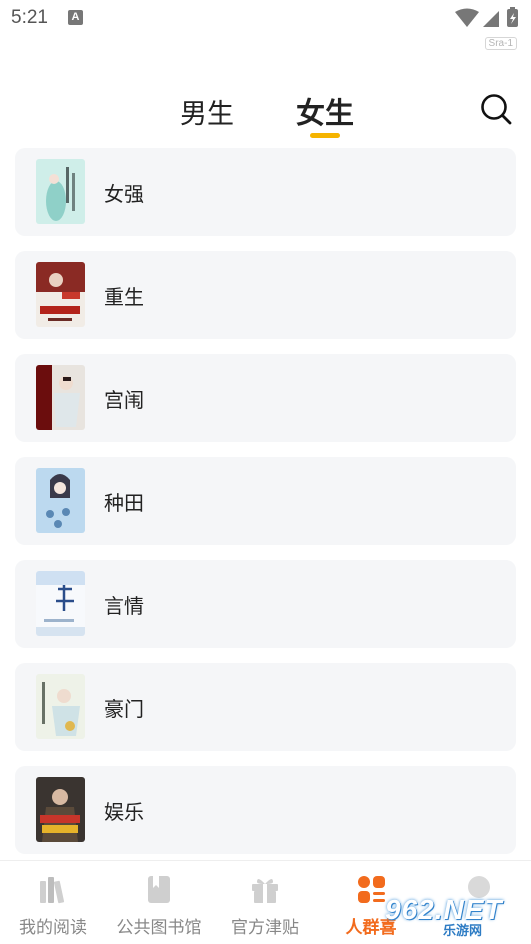 The height and width of the screenshot is (944, 531). What do you see at coordinates (124, 812) in the screenshot?
I see `category-label: 娱乐` at bounding box center [124, 812].